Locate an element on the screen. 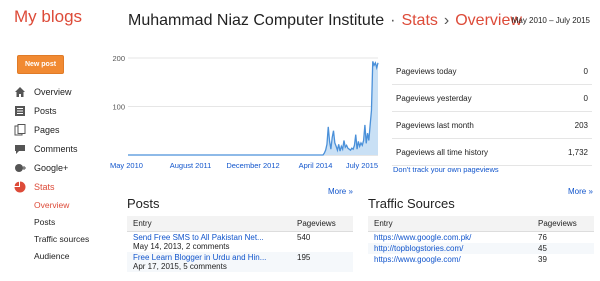 The width and height of the screenshot is (600, 281). x-tick-label: May 2010 is located at coordinates (126, 165).